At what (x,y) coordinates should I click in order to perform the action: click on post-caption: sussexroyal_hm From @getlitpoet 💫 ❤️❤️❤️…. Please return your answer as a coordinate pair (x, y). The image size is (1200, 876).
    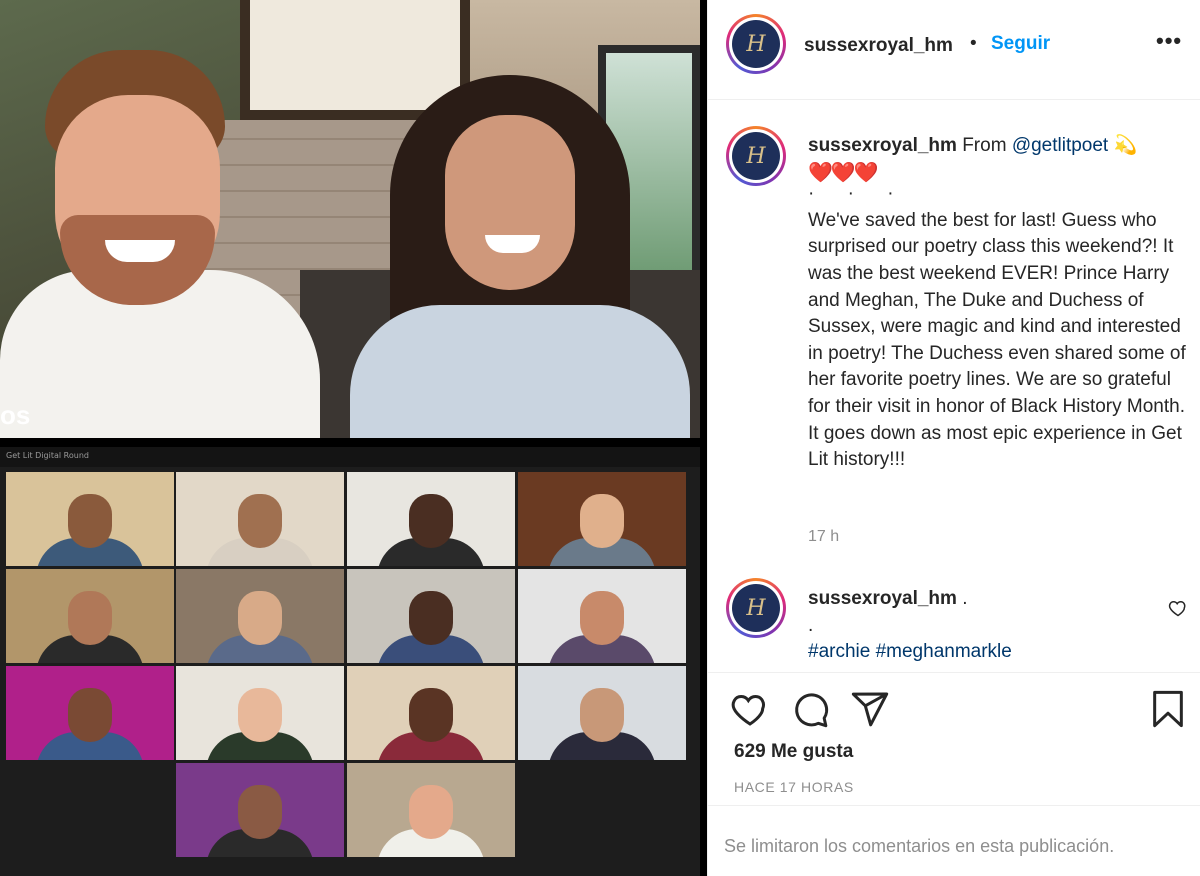
    Looking at the image, I should click on (1000, 303).